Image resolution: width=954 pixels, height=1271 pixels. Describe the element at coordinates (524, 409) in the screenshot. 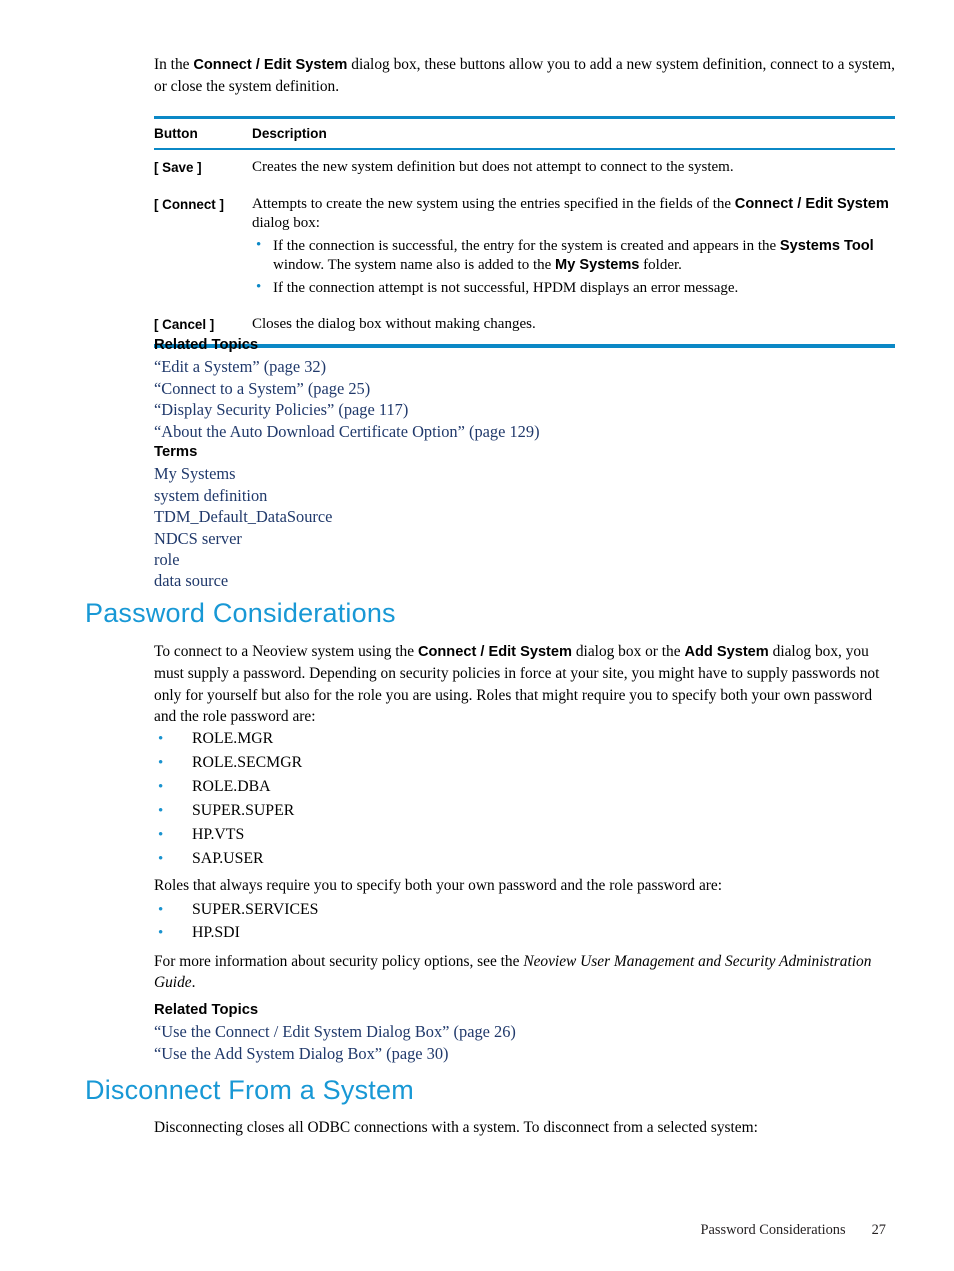

I see `related-topic-link: “Display Security Policies” (page 117)` at that location.